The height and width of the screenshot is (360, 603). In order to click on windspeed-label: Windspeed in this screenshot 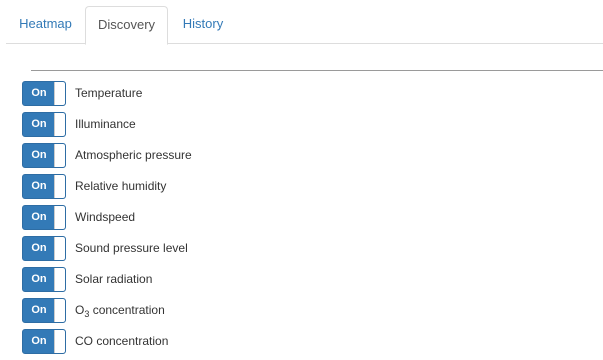, I will do `click(105, 217)`.